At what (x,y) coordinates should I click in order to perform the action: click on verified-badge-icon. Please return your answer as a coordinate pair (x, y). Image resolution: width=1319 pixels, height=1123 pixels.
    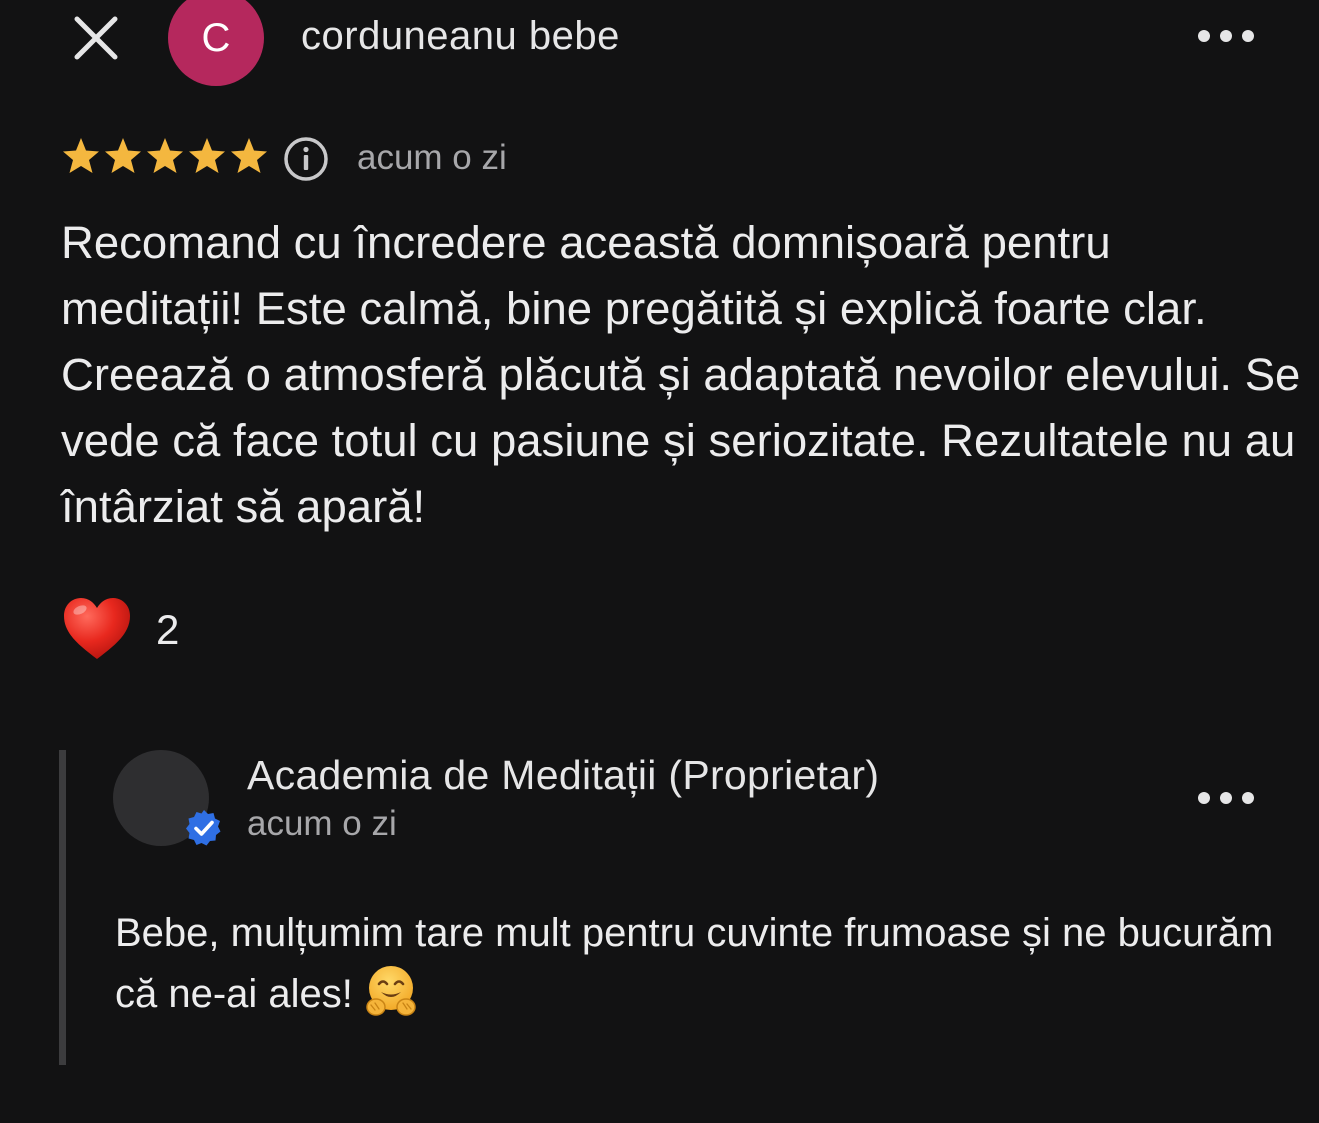
    Looking at the image, I should click on (204, 828).